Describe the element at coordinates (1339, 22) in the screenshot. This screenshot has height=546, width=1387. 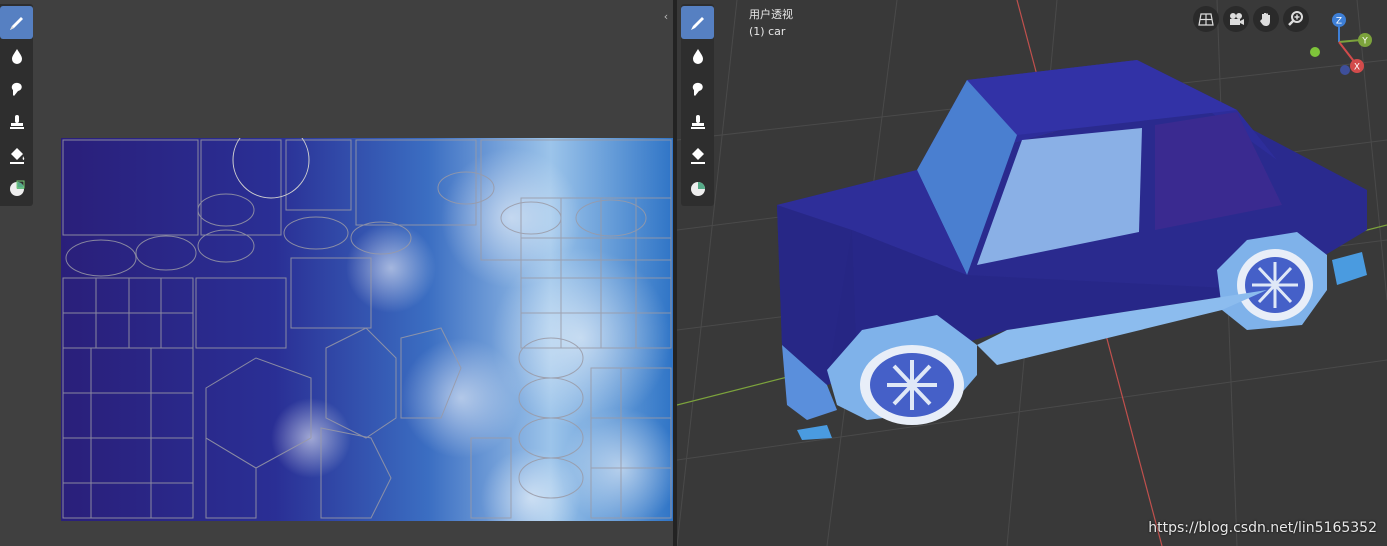
I see `gizmo-z-label: Z` at that location.